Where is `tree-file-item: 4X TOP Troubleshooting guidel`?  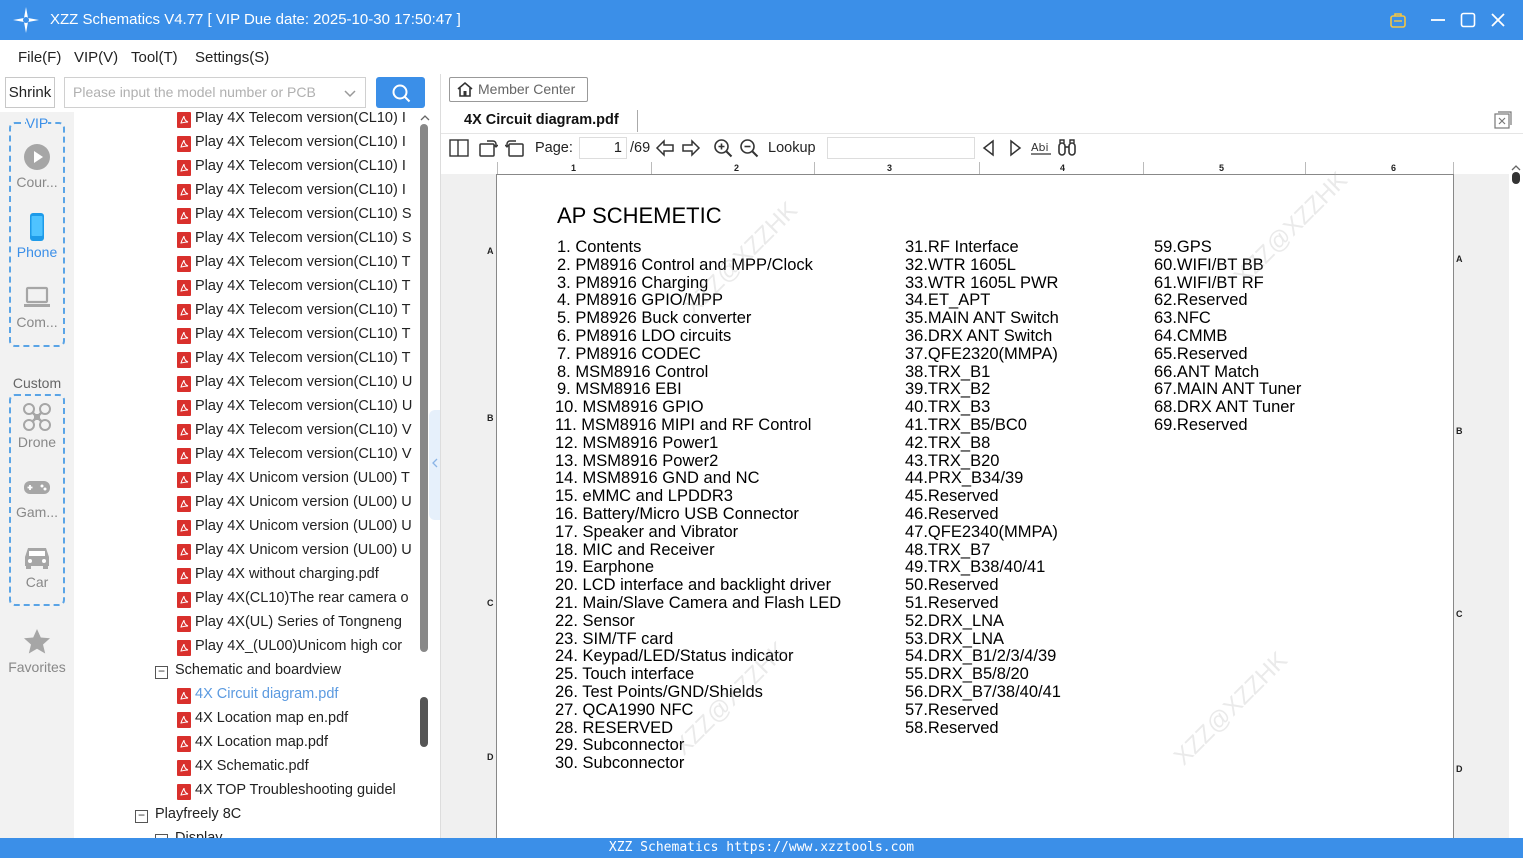 tree-file-item: 4X TOP Troubleshooting guidel is located at coordinates (246, 792).